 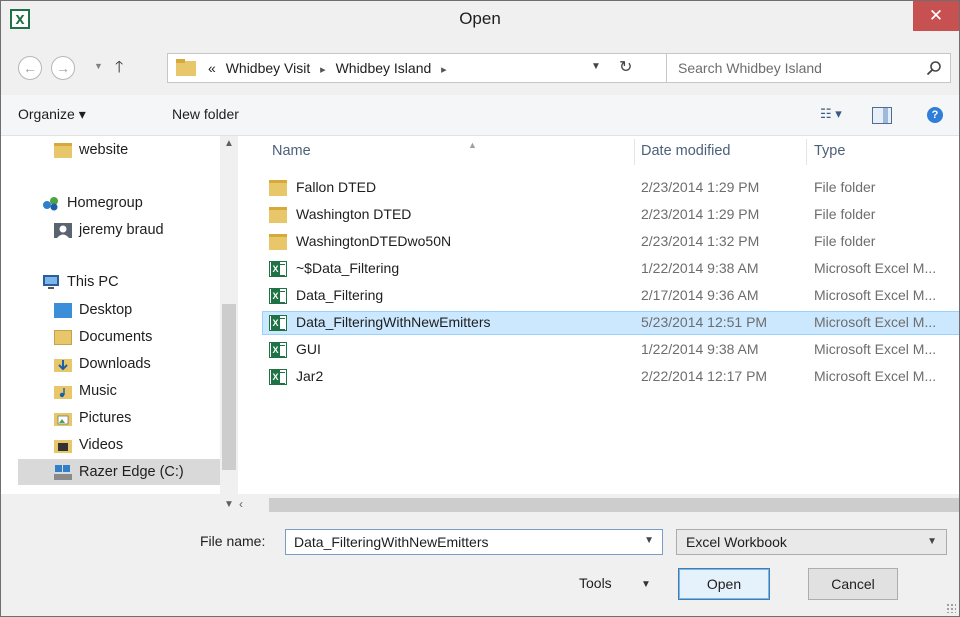 What do you see at coordinates (595, 583) in the screenshot?
I see `tools-menu: Tools` at bounding box center [595, 583].